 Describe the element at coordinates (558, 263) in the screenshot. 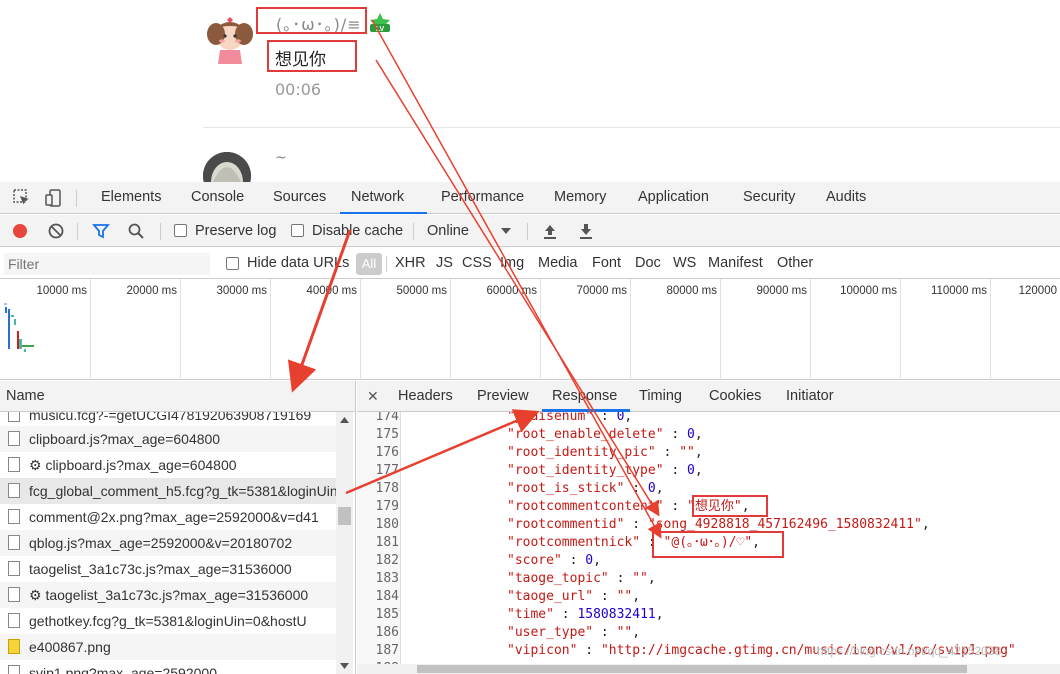

I see `filter-media: Media` at that location.